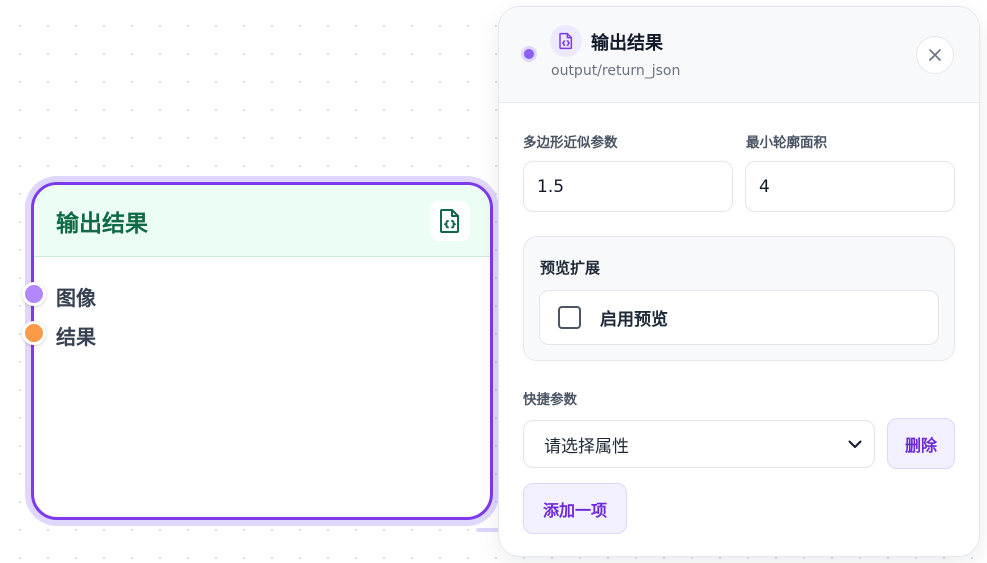  I want to click on quick-params-label: 快捷参数, so click(550, 400).